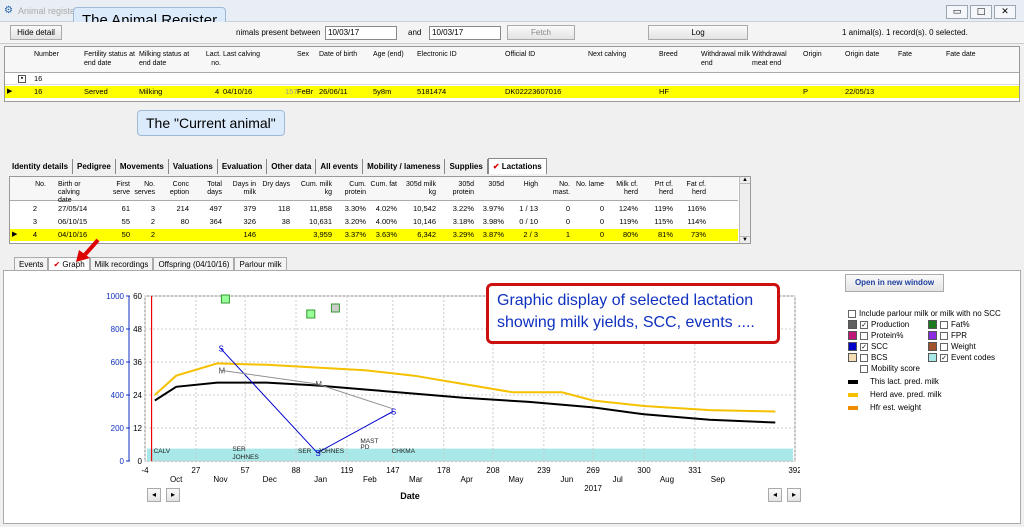 Image resolution: width=1024 pixels, height=527 pixels. I want to click on legend-item-scc: ✓ SCC, so click(888, 346).